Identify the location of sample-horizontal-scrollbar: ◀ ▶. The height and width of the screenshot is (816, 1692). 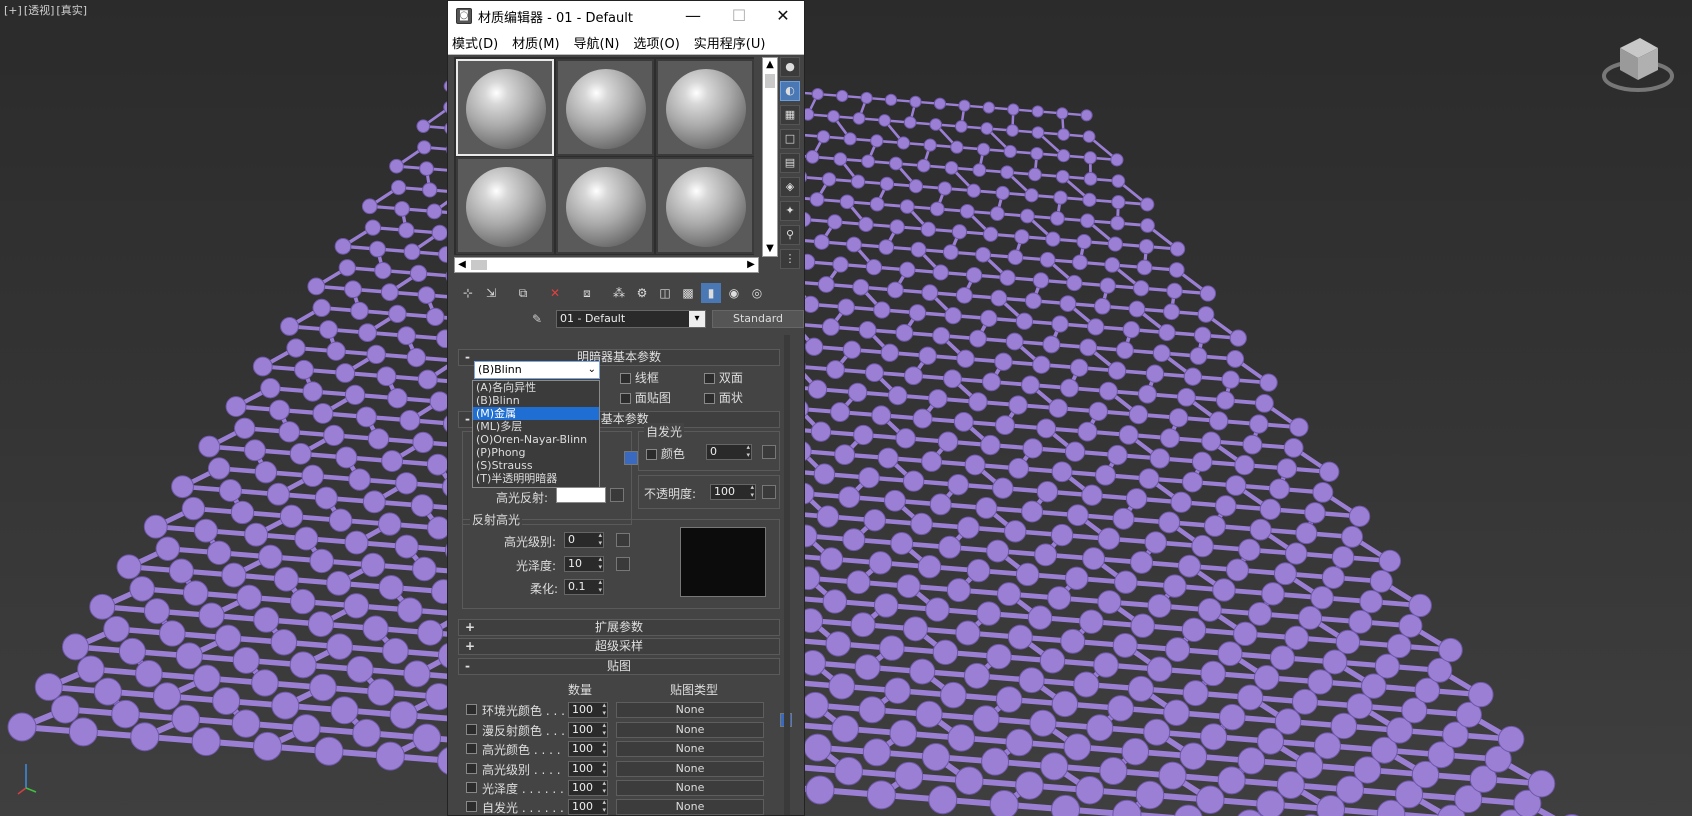
(606, 265).